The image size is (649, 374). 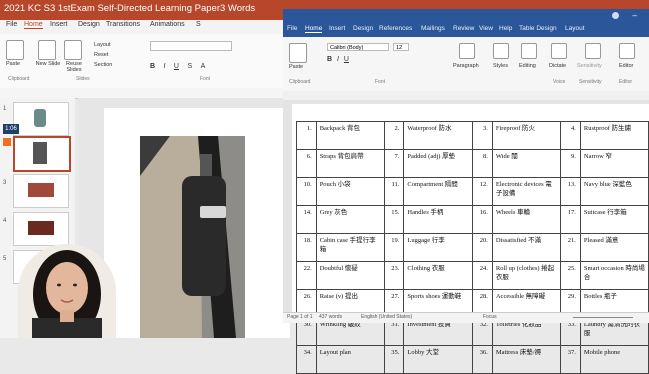 What do you see at coordinates (526, 359) in the screenshot?
I see `vocabulary-word: Mattress 床墊/褥` at bounding box center [526, 359].